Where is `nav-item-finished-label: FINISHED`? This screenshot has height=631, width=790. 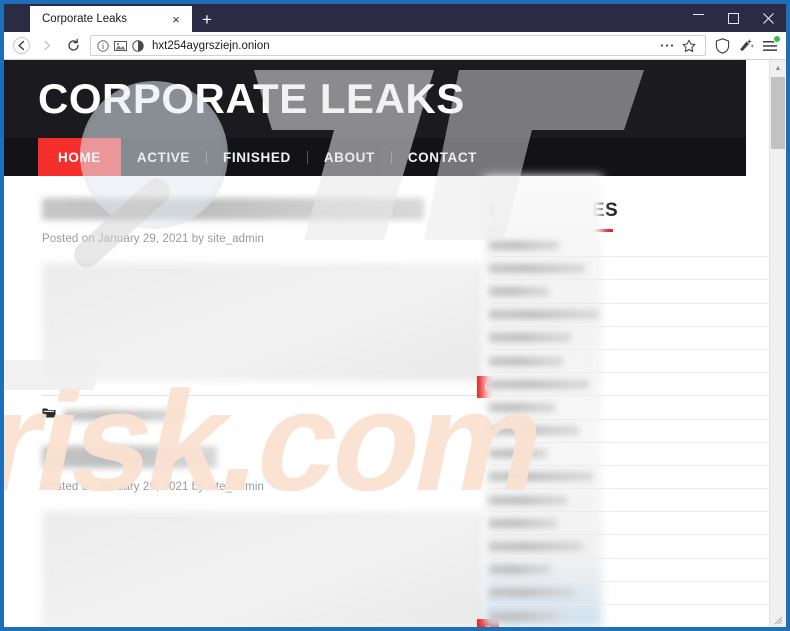 nav-item-finished-label: FINISHED is located at coordinates (257, 157).